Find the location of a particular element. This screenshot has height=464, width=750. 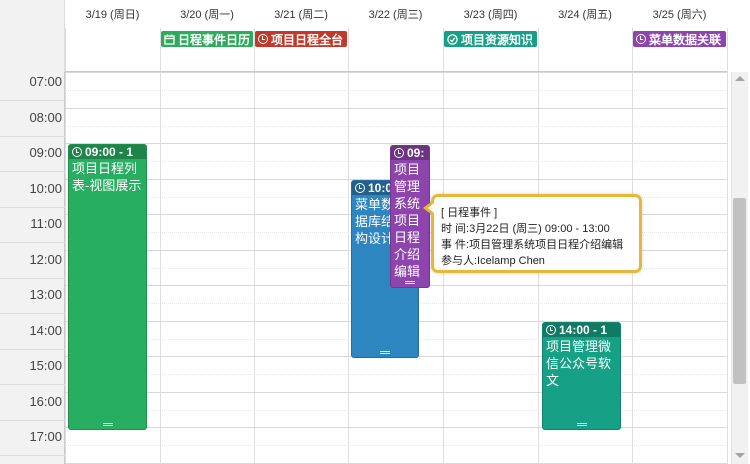

event-wechat-article: 14:00 - 1 项目管理微信公众号软文 is located at coordinates (581, 376).